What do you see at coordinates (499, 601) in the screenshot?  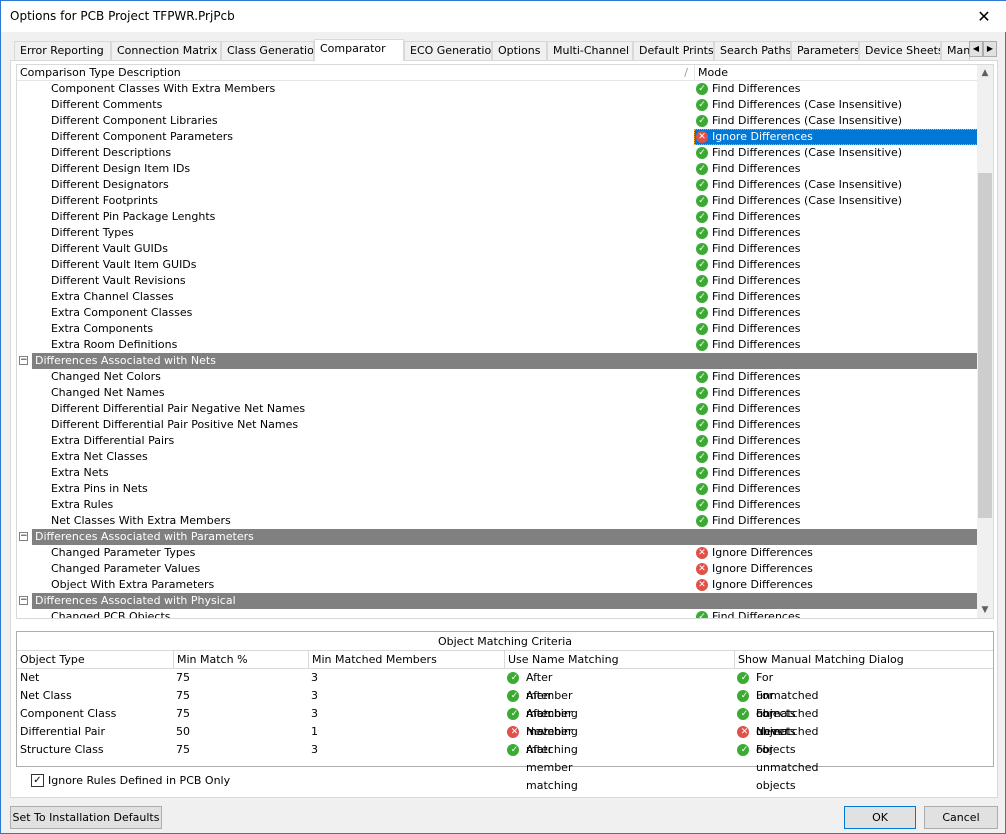 I see `group-header: Differences Associated with Physical −` at bounding box center [499, 601].